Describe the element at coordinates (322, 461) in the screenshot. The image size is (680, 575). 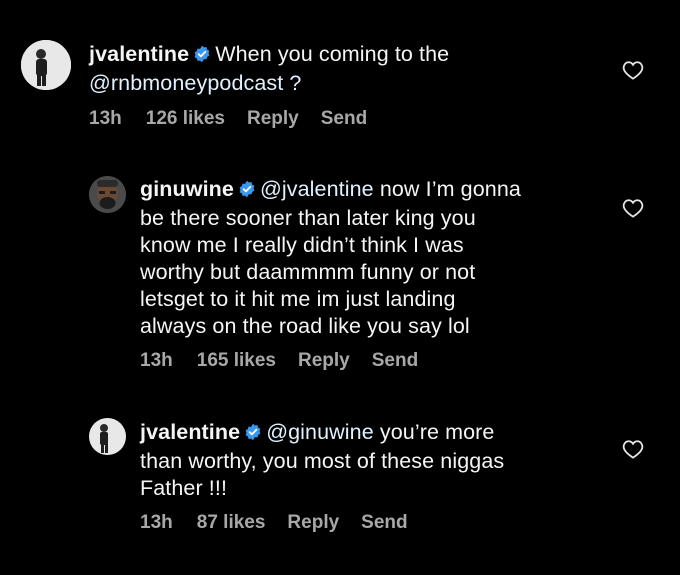
I see `comment-text-line: than worthy, you most of these niggas` at that location.